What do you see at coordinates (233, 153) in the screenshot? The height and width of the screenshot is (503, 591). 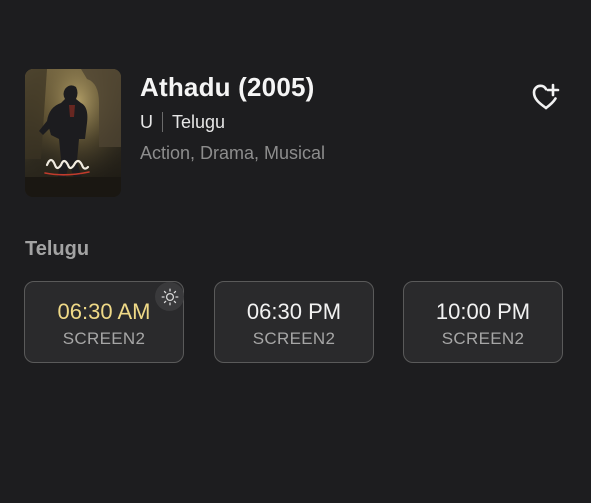 I see `movie-genres: Action, Drama, Musical` at bounding box center [233, 153].